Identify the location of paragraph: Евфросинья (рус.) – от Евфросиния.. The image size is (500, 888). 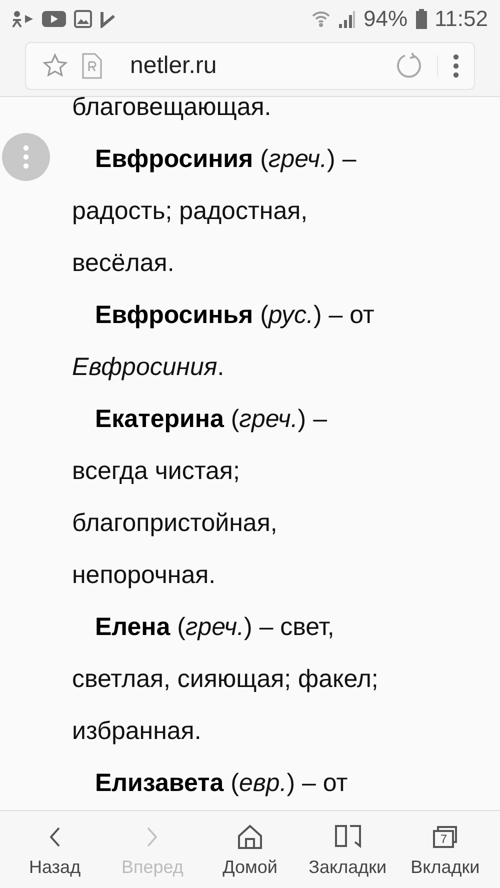
(224, 341).